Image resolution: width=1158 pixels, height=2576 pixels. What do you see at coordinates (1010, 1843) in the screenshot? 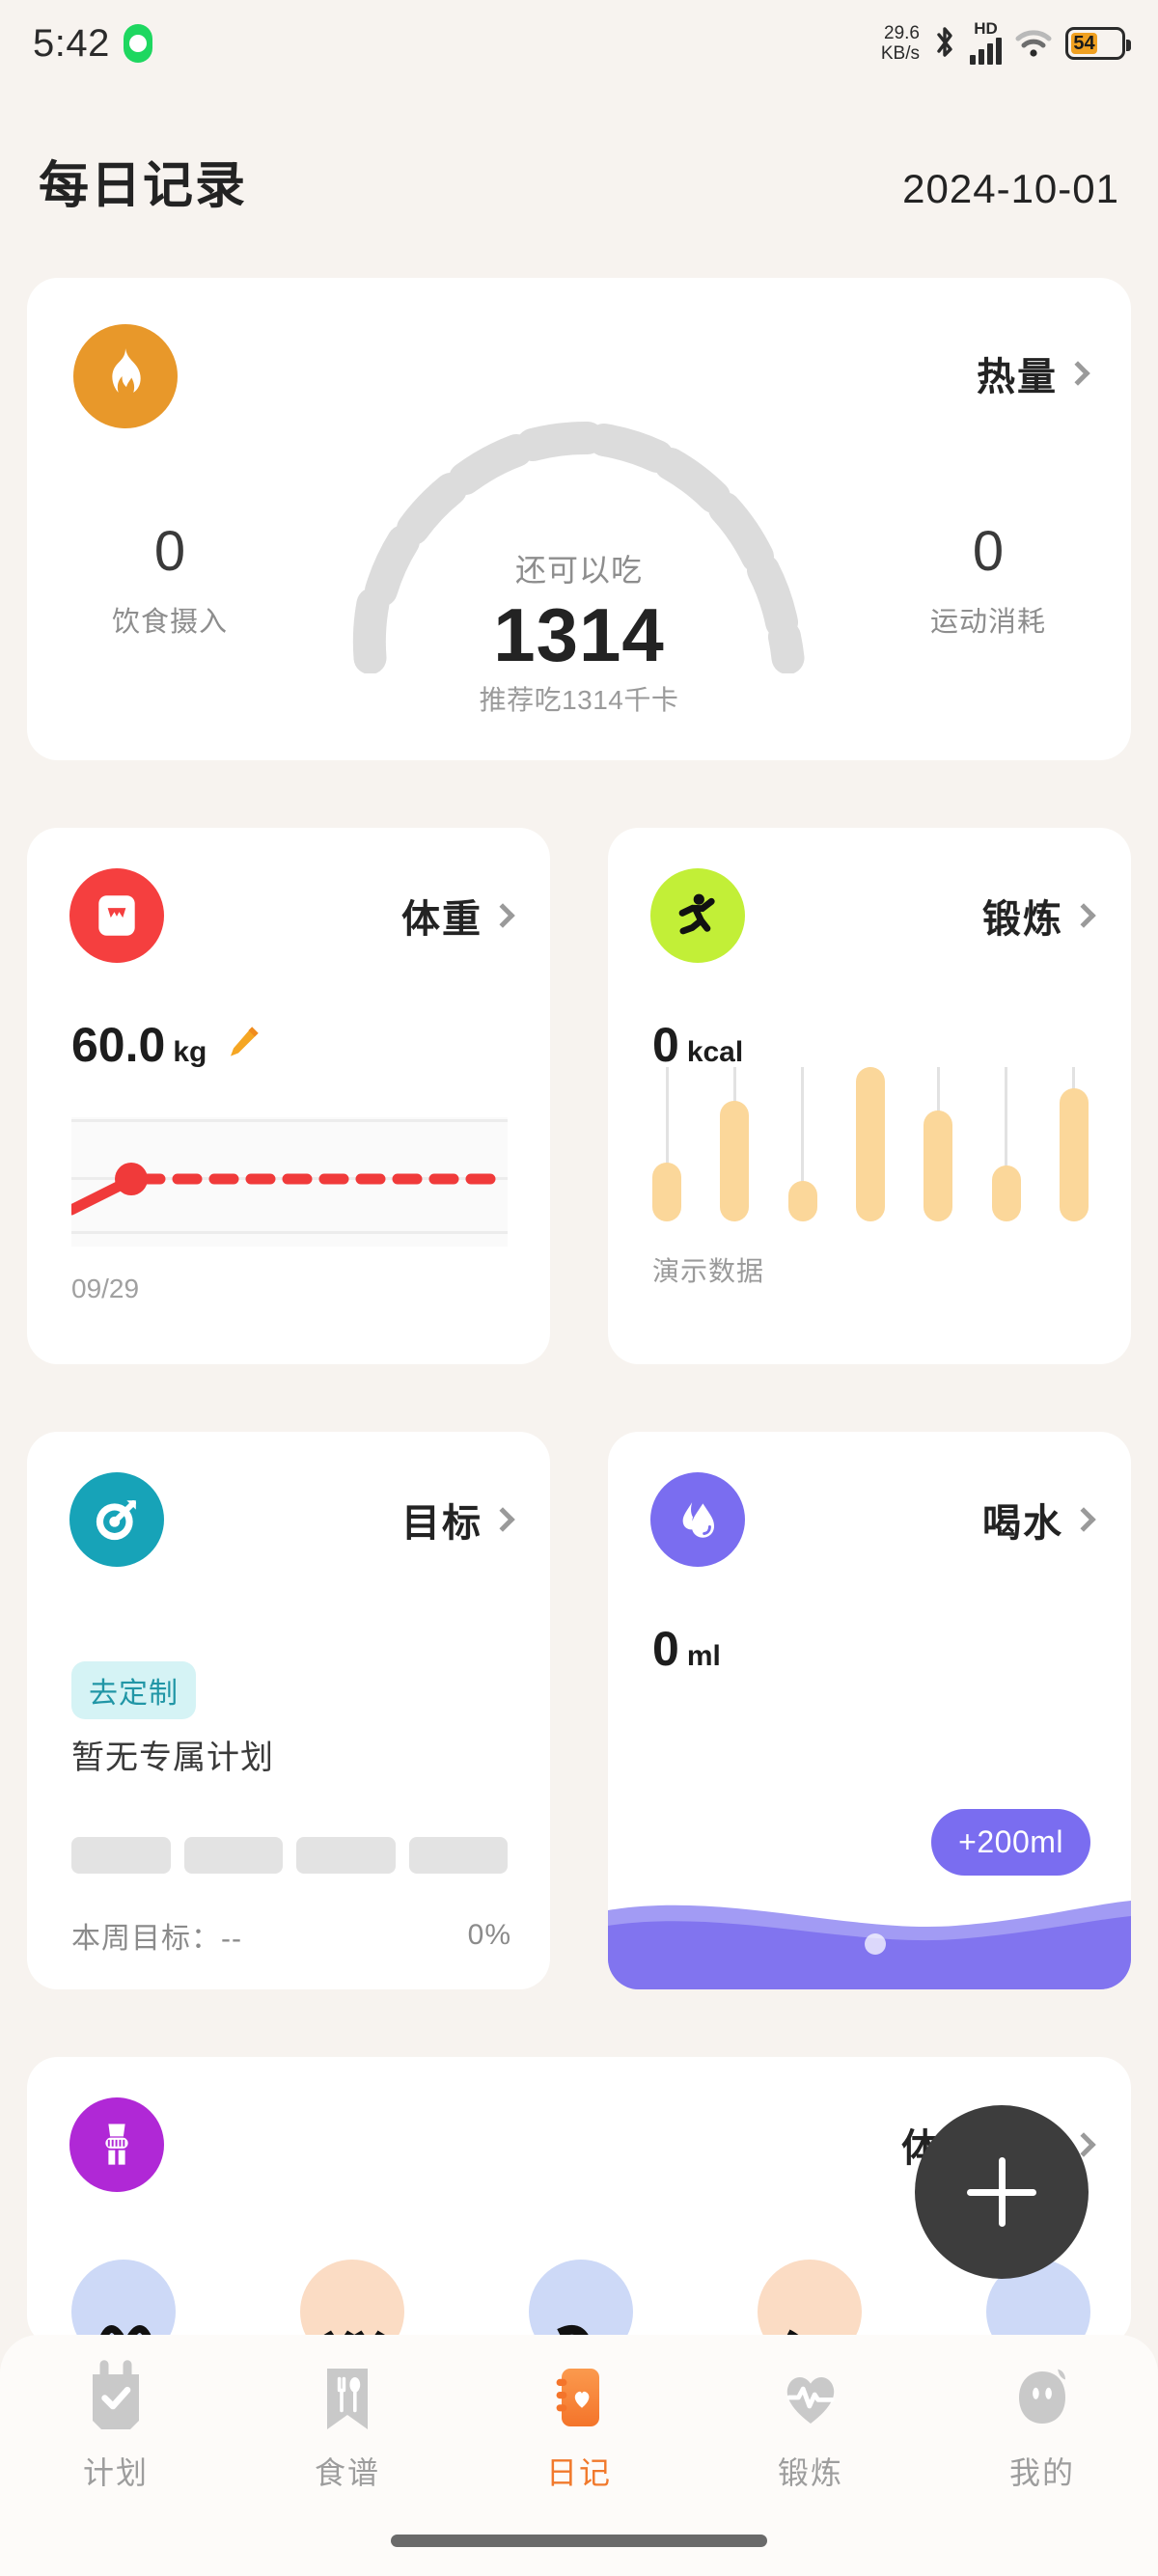
I see `add-water-button: +200ml` at bounding box center [1010, 1843].